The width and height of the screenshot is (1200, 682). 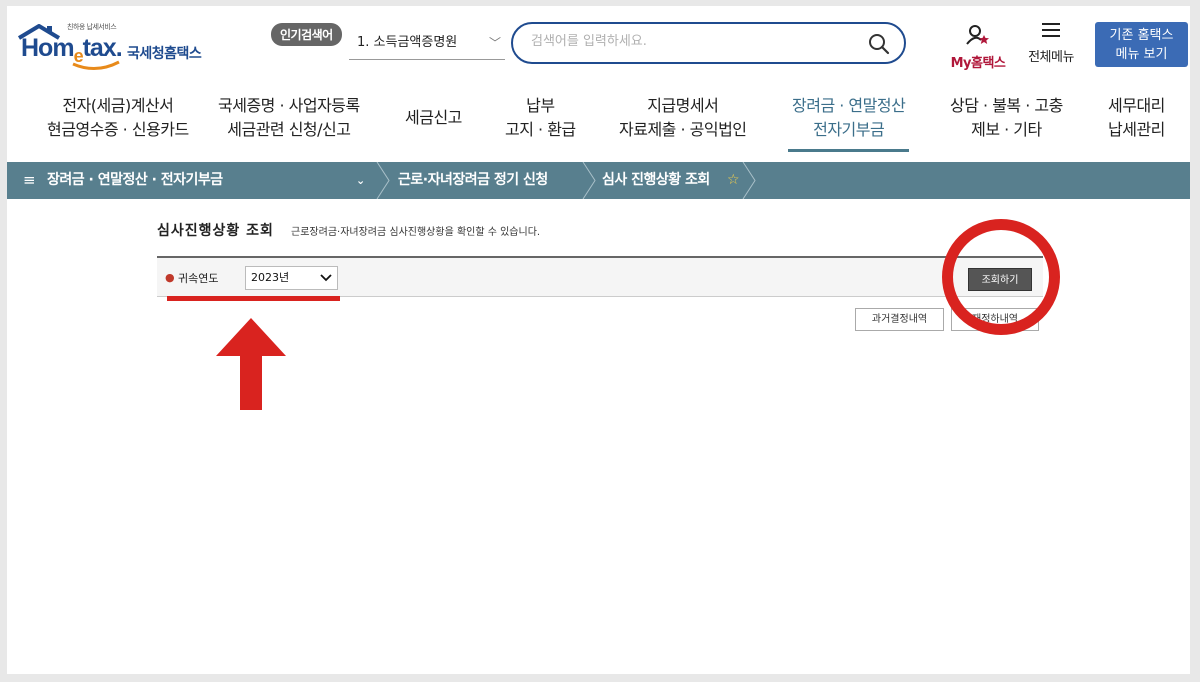 I want to click on gnb-item-consult: 상담 · 불복 · 고충 제보 · 기타, so click(x=1006, y=118).